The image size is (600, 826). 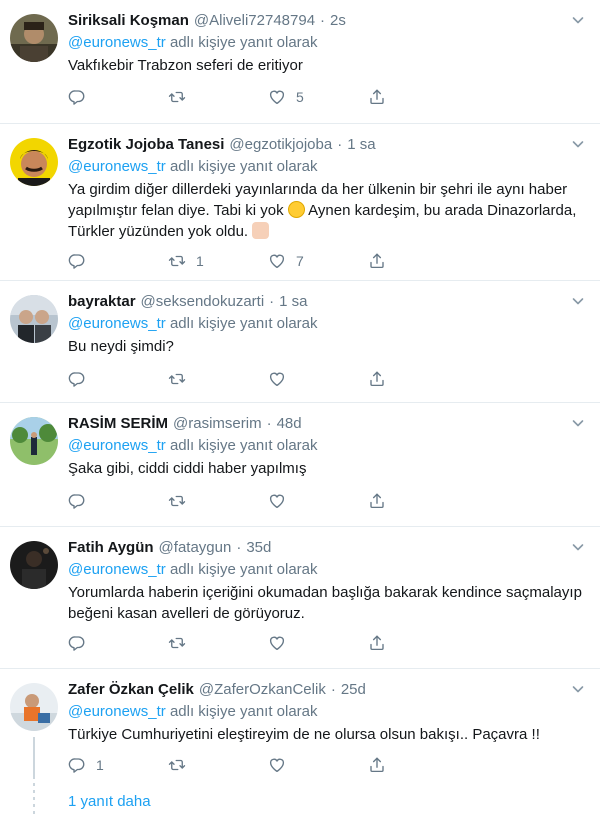 I want to click on like-button: 5, so click(x=318, y=97).